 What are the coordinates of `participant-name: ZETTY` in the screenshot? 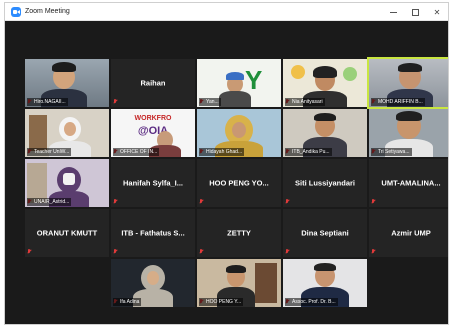 It's located at (239, 233).